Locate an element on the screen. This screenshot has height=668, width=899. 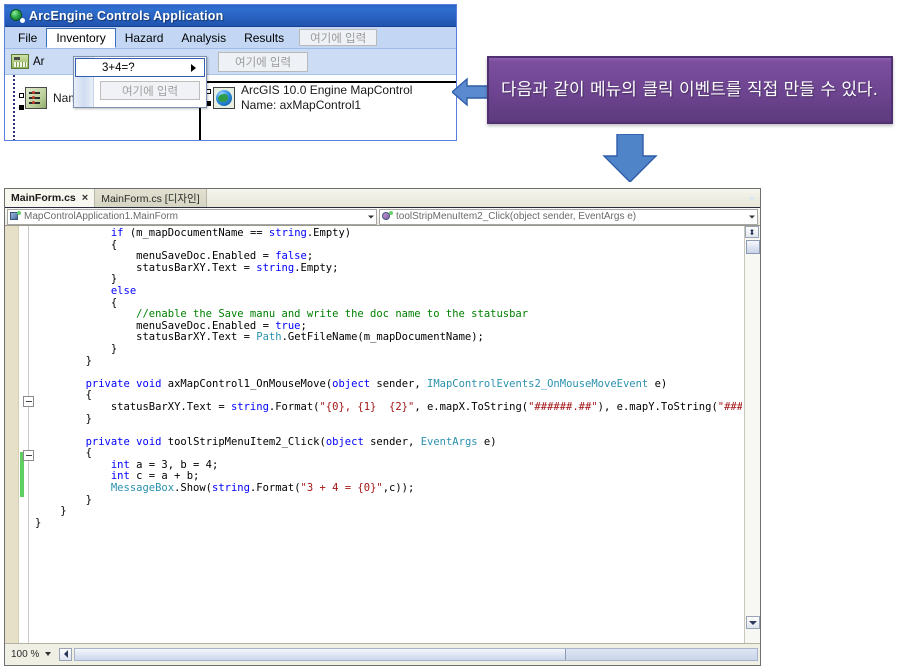
split-handle-icon: ⬍ is located at coordinates (752, 232).